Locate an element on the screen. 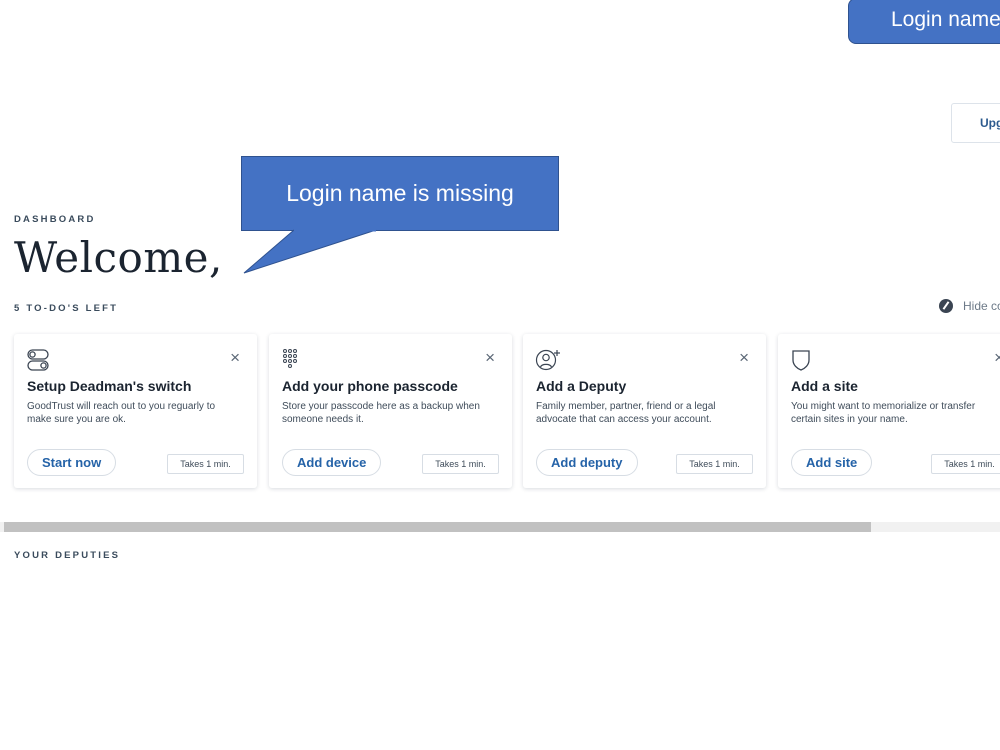 The image size is (1000, 750). todos-left-label: 5 TO-DO'S LEFT is located at coordinates (66, 308).